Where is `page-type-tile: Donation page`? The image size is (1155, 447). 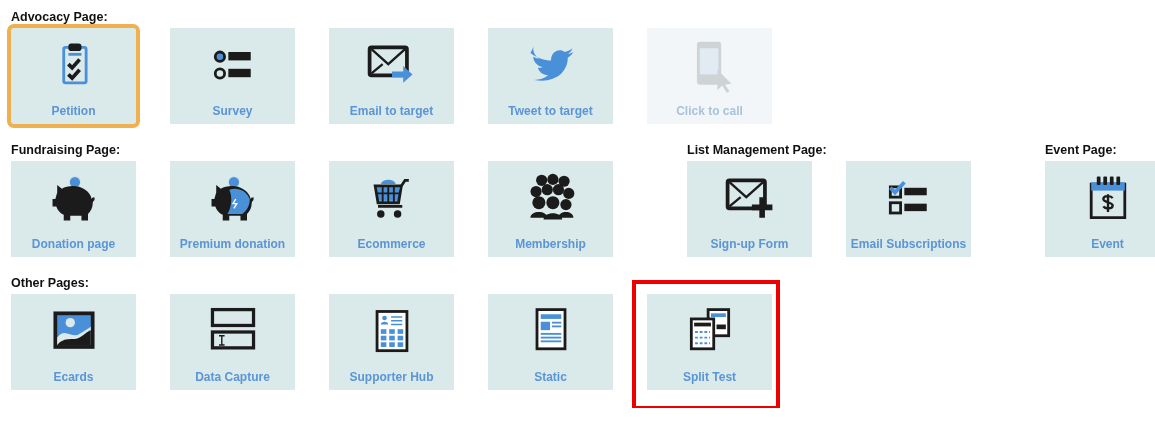
page-type-tile: Donation page is located at coordinates (73, 209).